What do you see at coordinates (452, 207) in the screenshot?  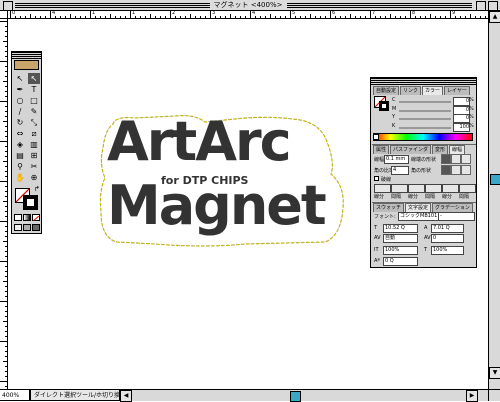 I see `palette-tab: グラデーション` at bounding box center [452, 207].